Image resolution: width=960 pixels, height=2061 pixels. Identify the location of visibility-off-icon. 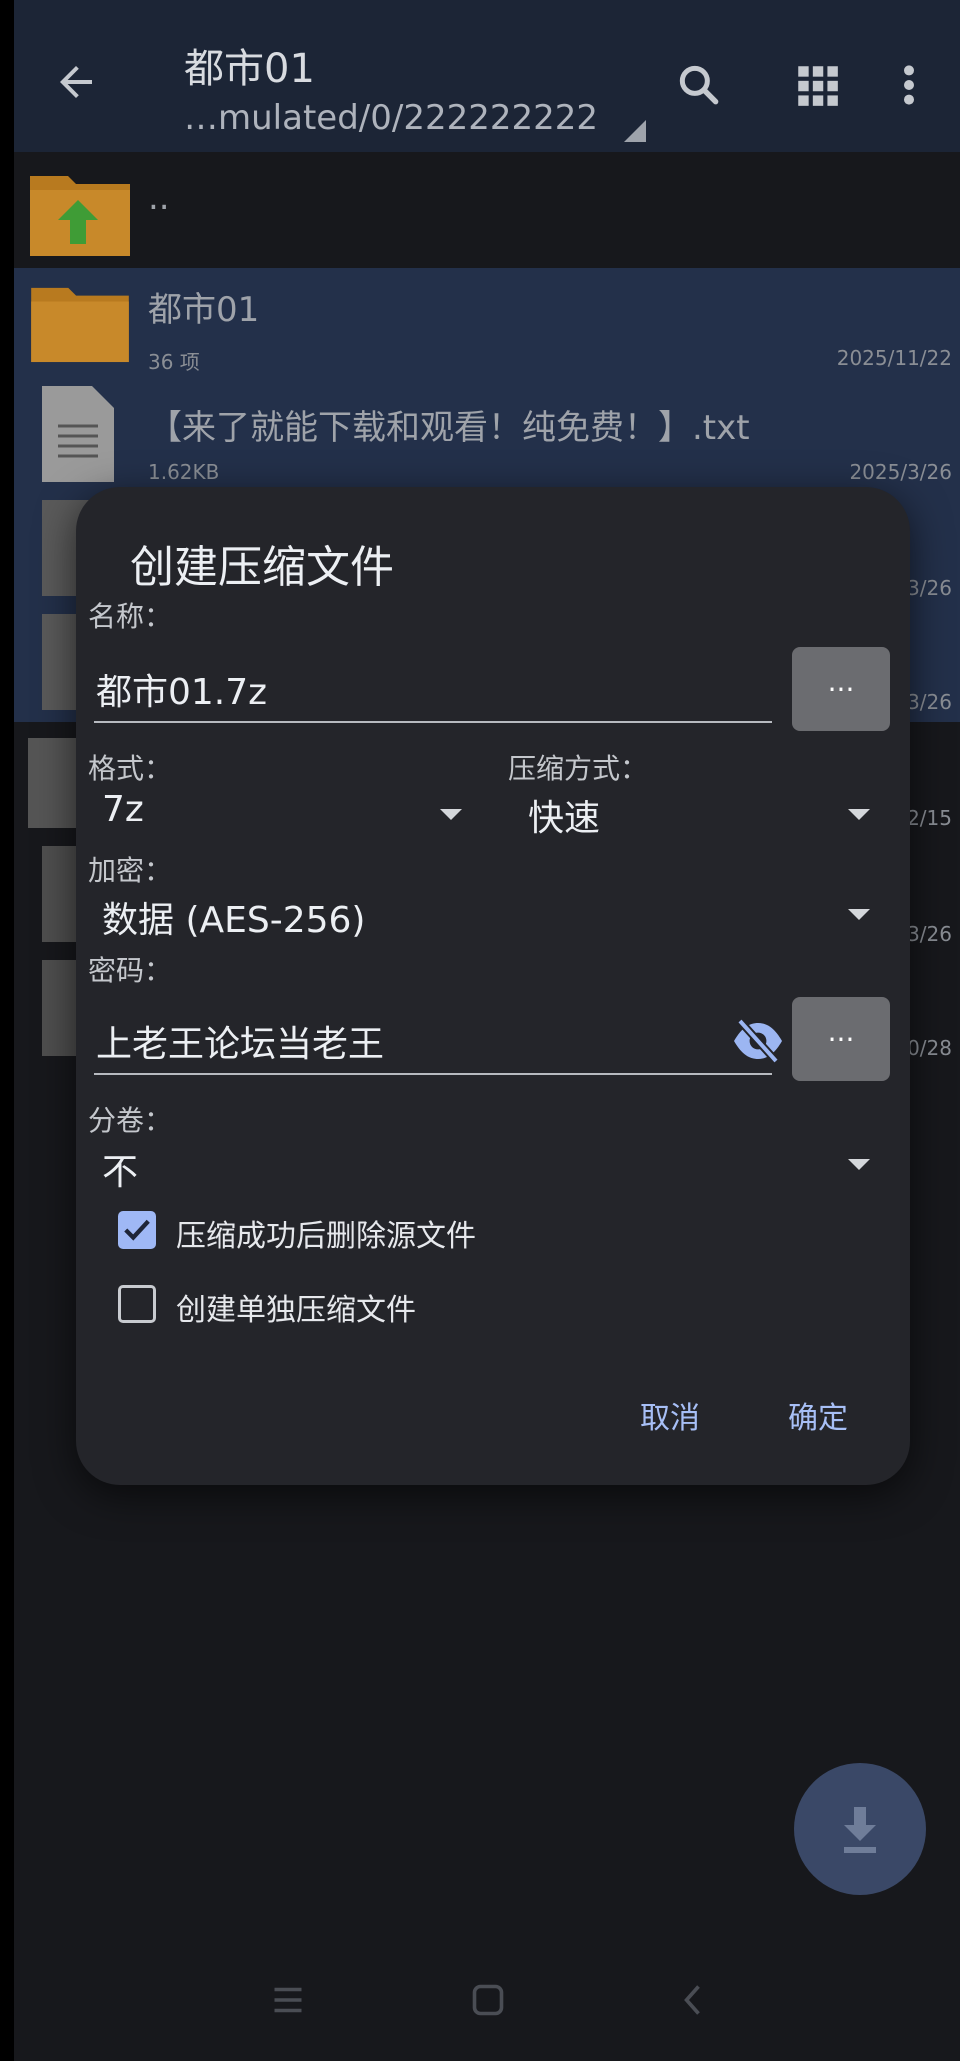
(758, 1041).